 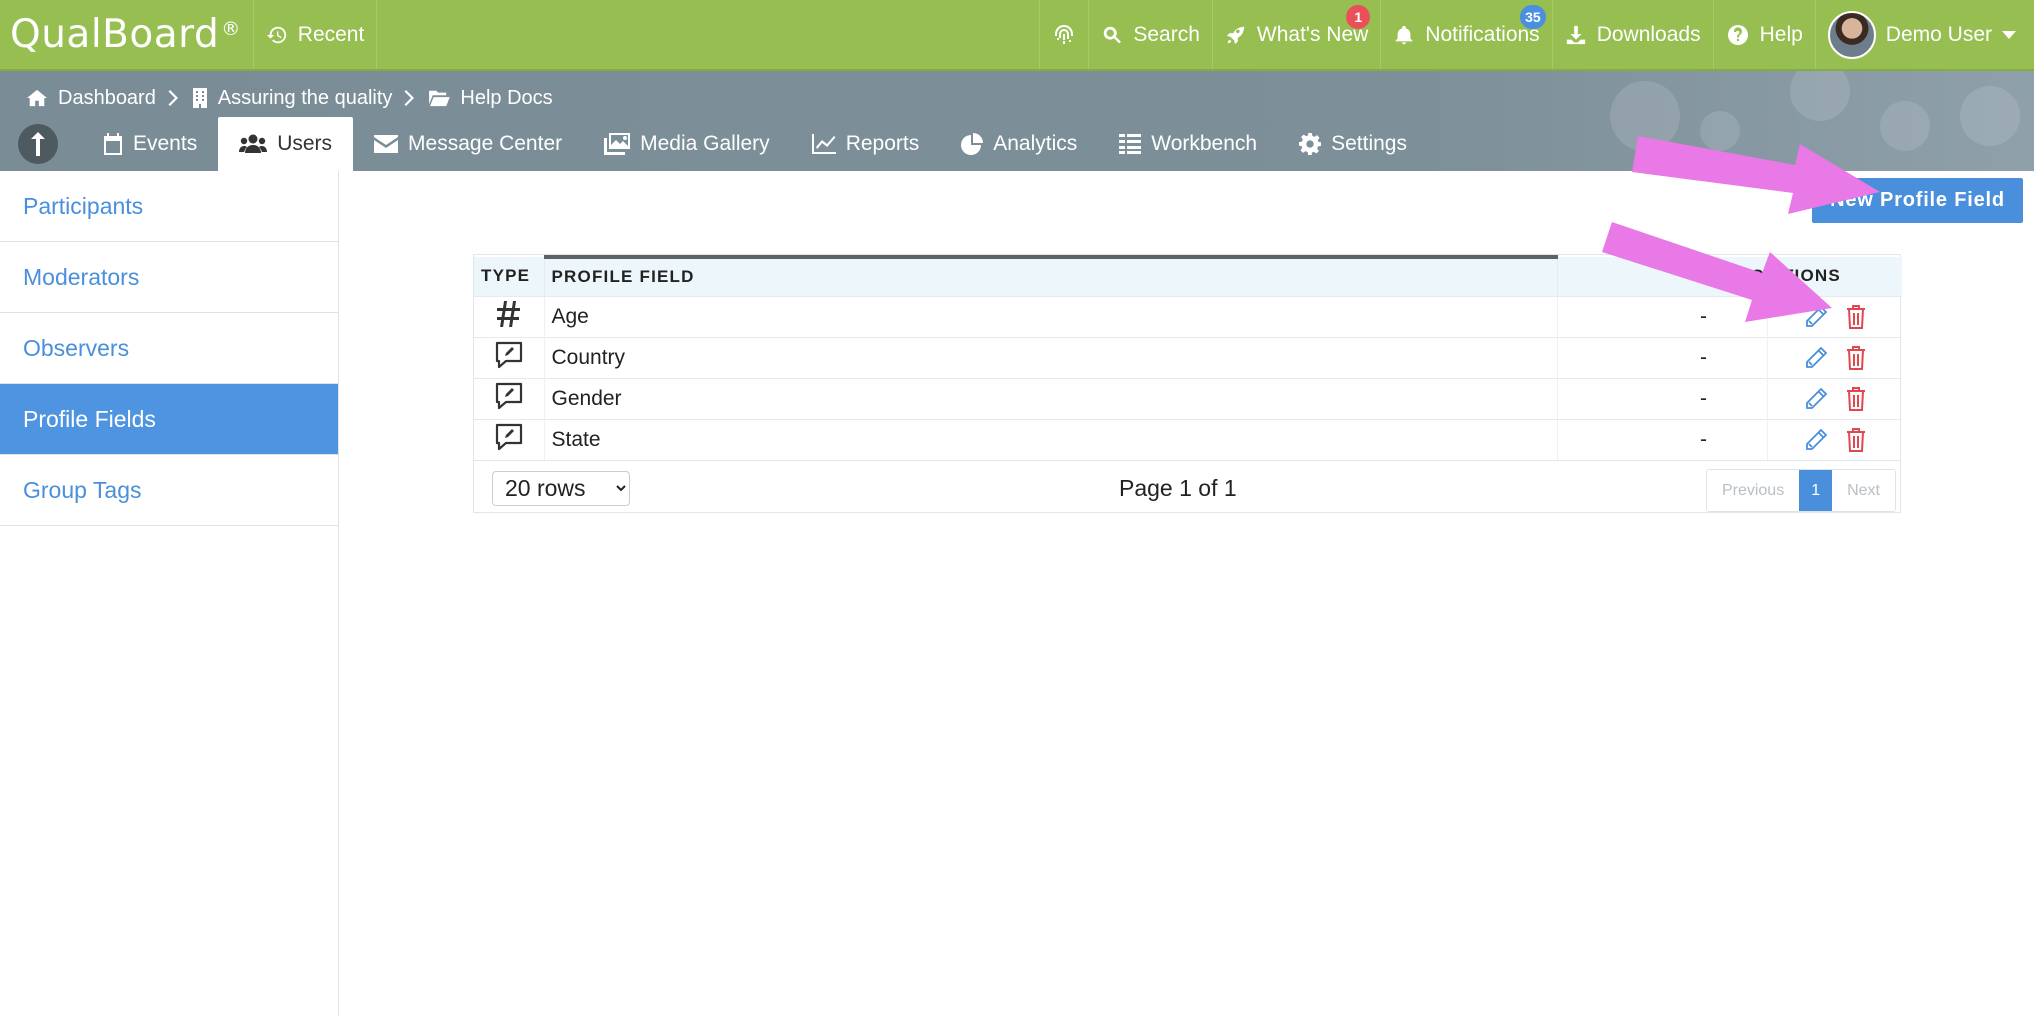 I want to click on recent-button: Recent, so click(x=316, y=34).